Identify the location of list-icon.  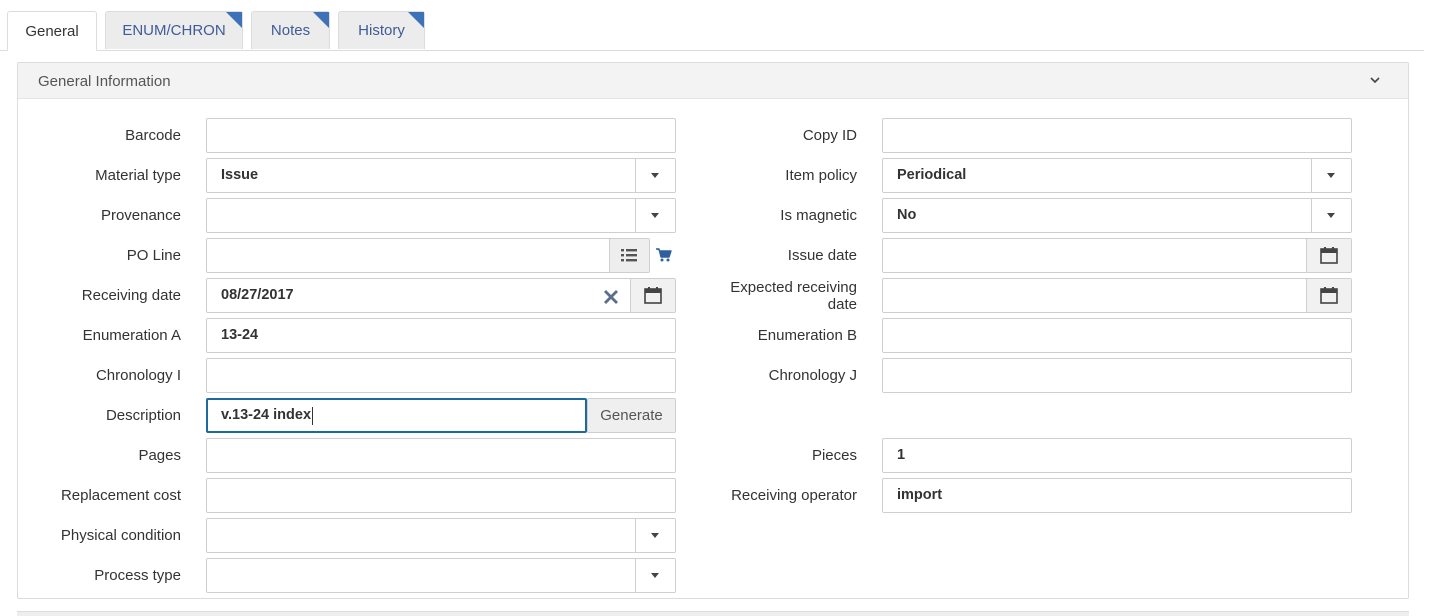
(629, 255).